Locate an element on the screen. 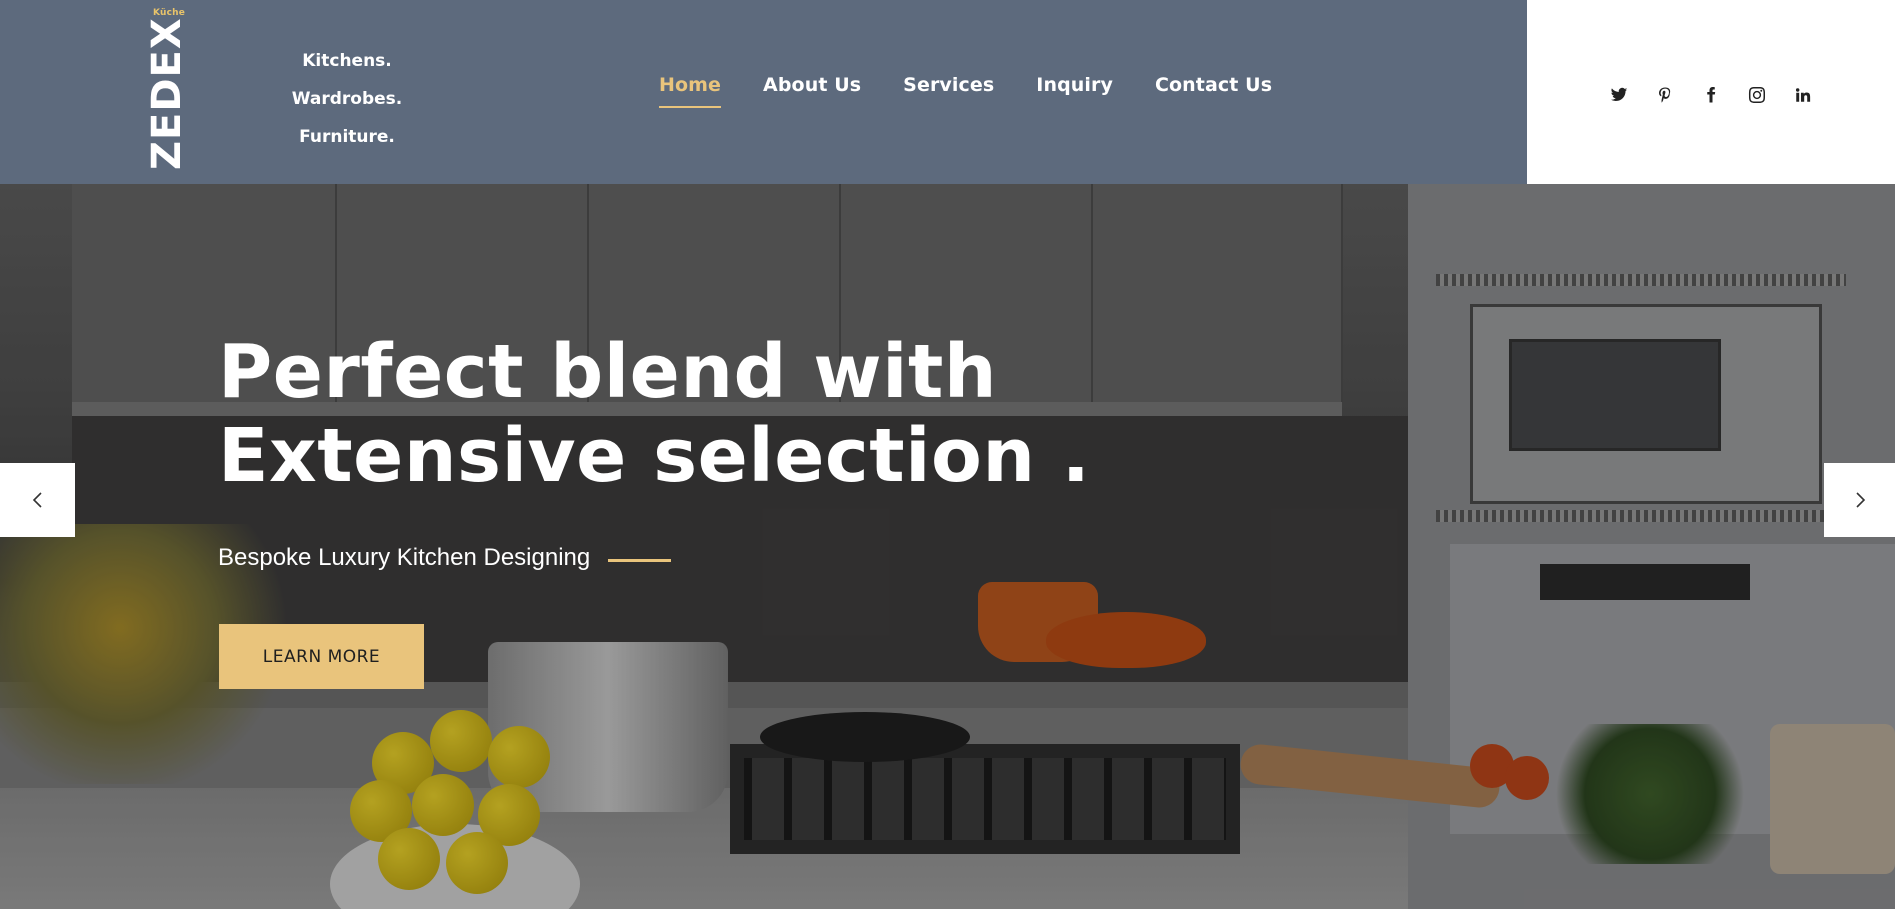  tagline: Kitchens. Wardrobes. Furniture. is located at coordinates (347, 99).